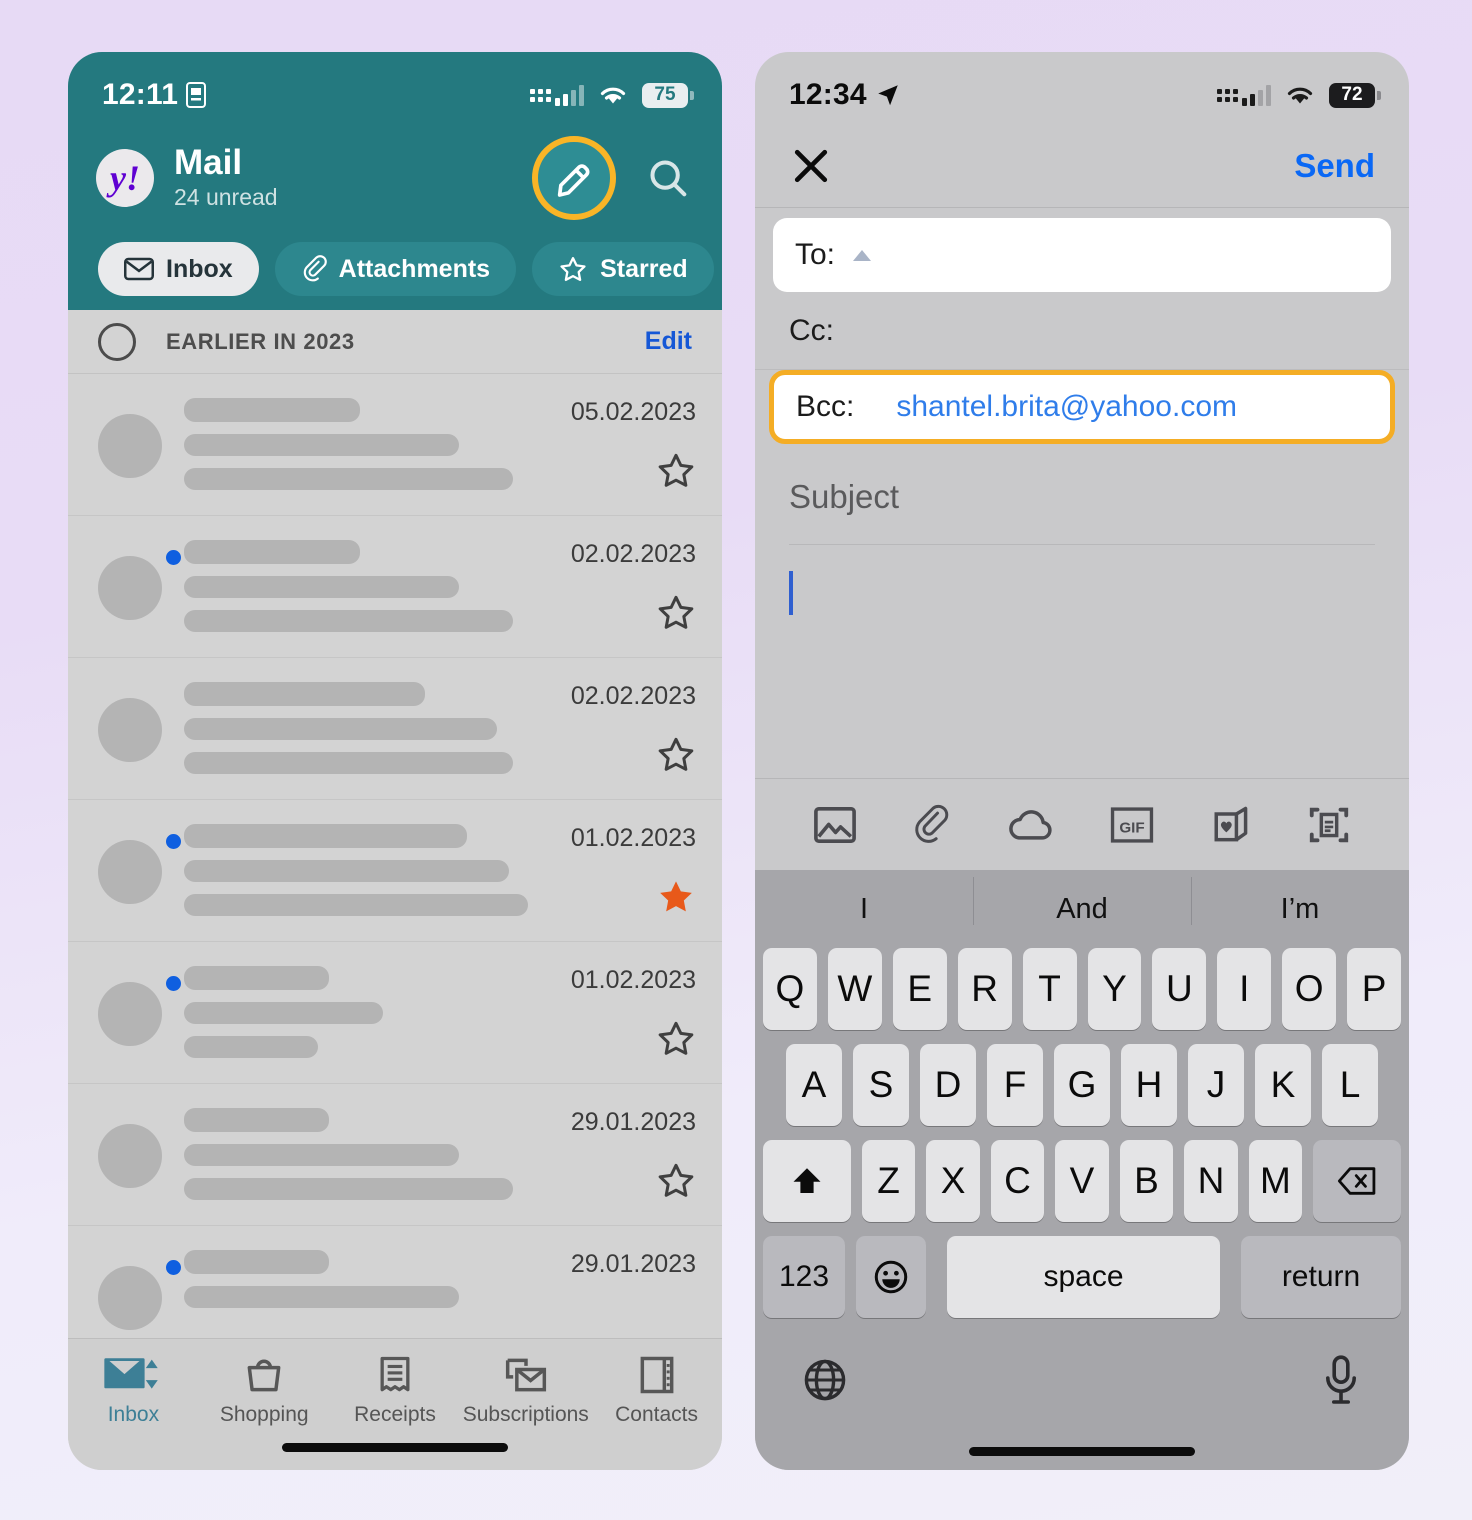  What do you see at coordinates (1216, 1085) in the screenshot?
I see `key-j: J` at bounding box center [1216, 1085].